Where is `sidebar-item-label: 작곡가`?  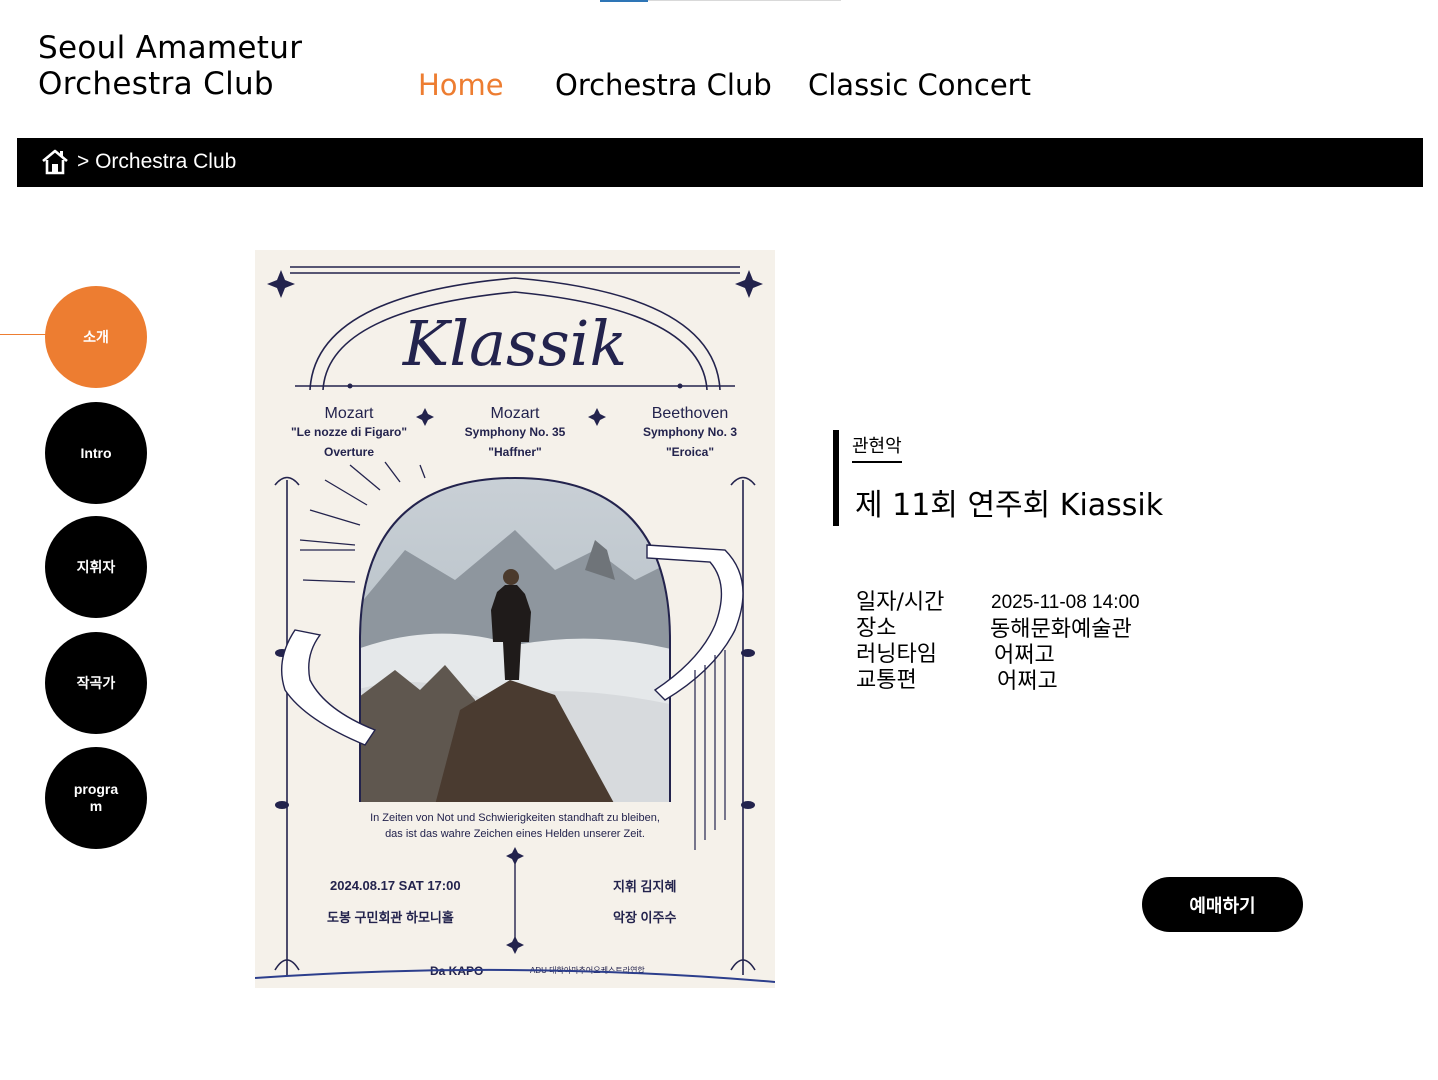 sidebar-item-label: 작곡가 is located at coordinates (96, 682).